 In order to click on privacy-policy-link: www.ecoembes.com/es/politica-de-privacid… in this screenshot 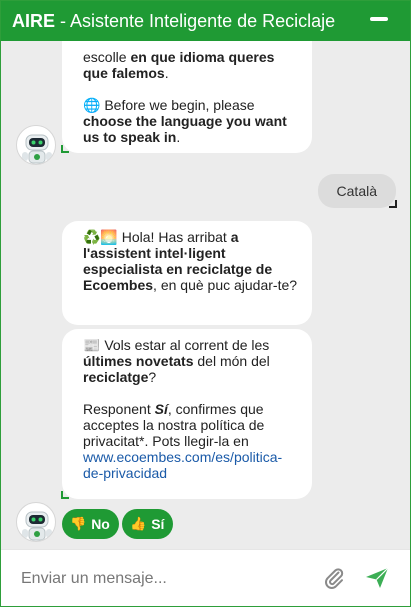, I will do `click(182, 465)`.